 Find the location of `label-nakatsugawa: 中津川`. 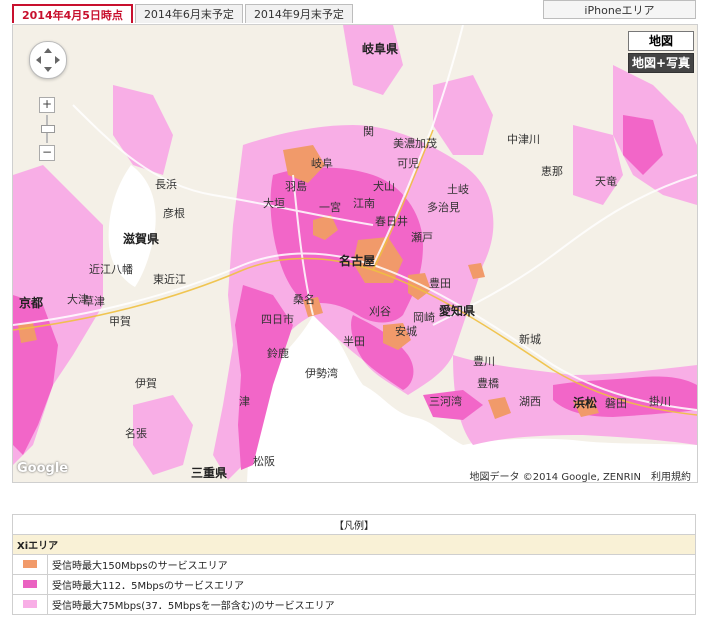

label-nakatsugawa: 中津川 is located at coordinates (523, 139).